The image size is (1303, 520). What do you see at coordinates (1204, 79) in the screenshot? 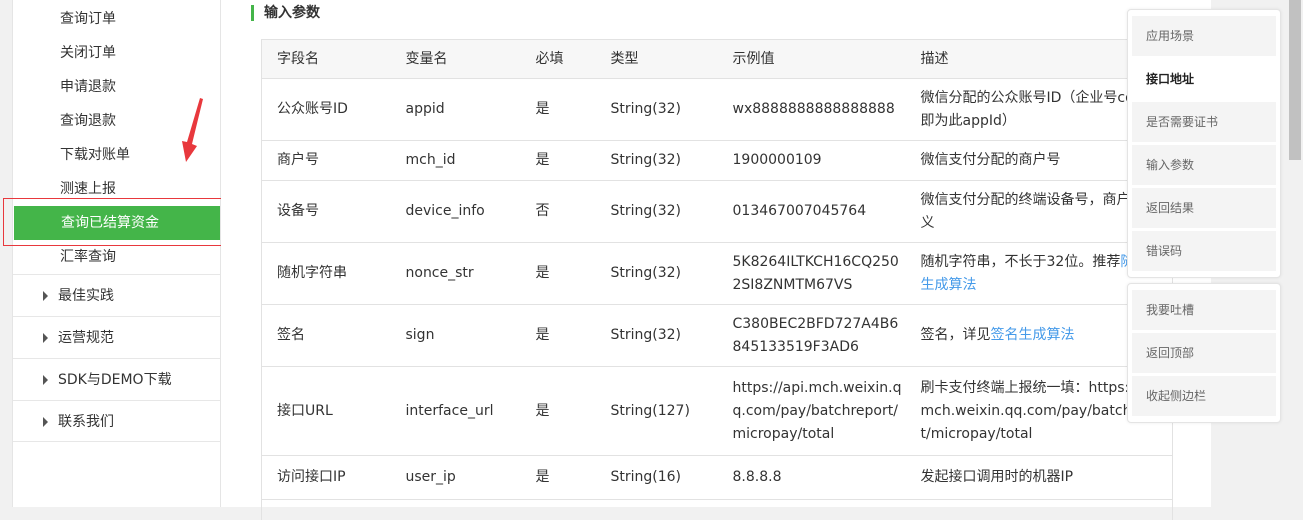
I see `float-nav-api-url: 接口地址` at bounding box center [1204, 79].